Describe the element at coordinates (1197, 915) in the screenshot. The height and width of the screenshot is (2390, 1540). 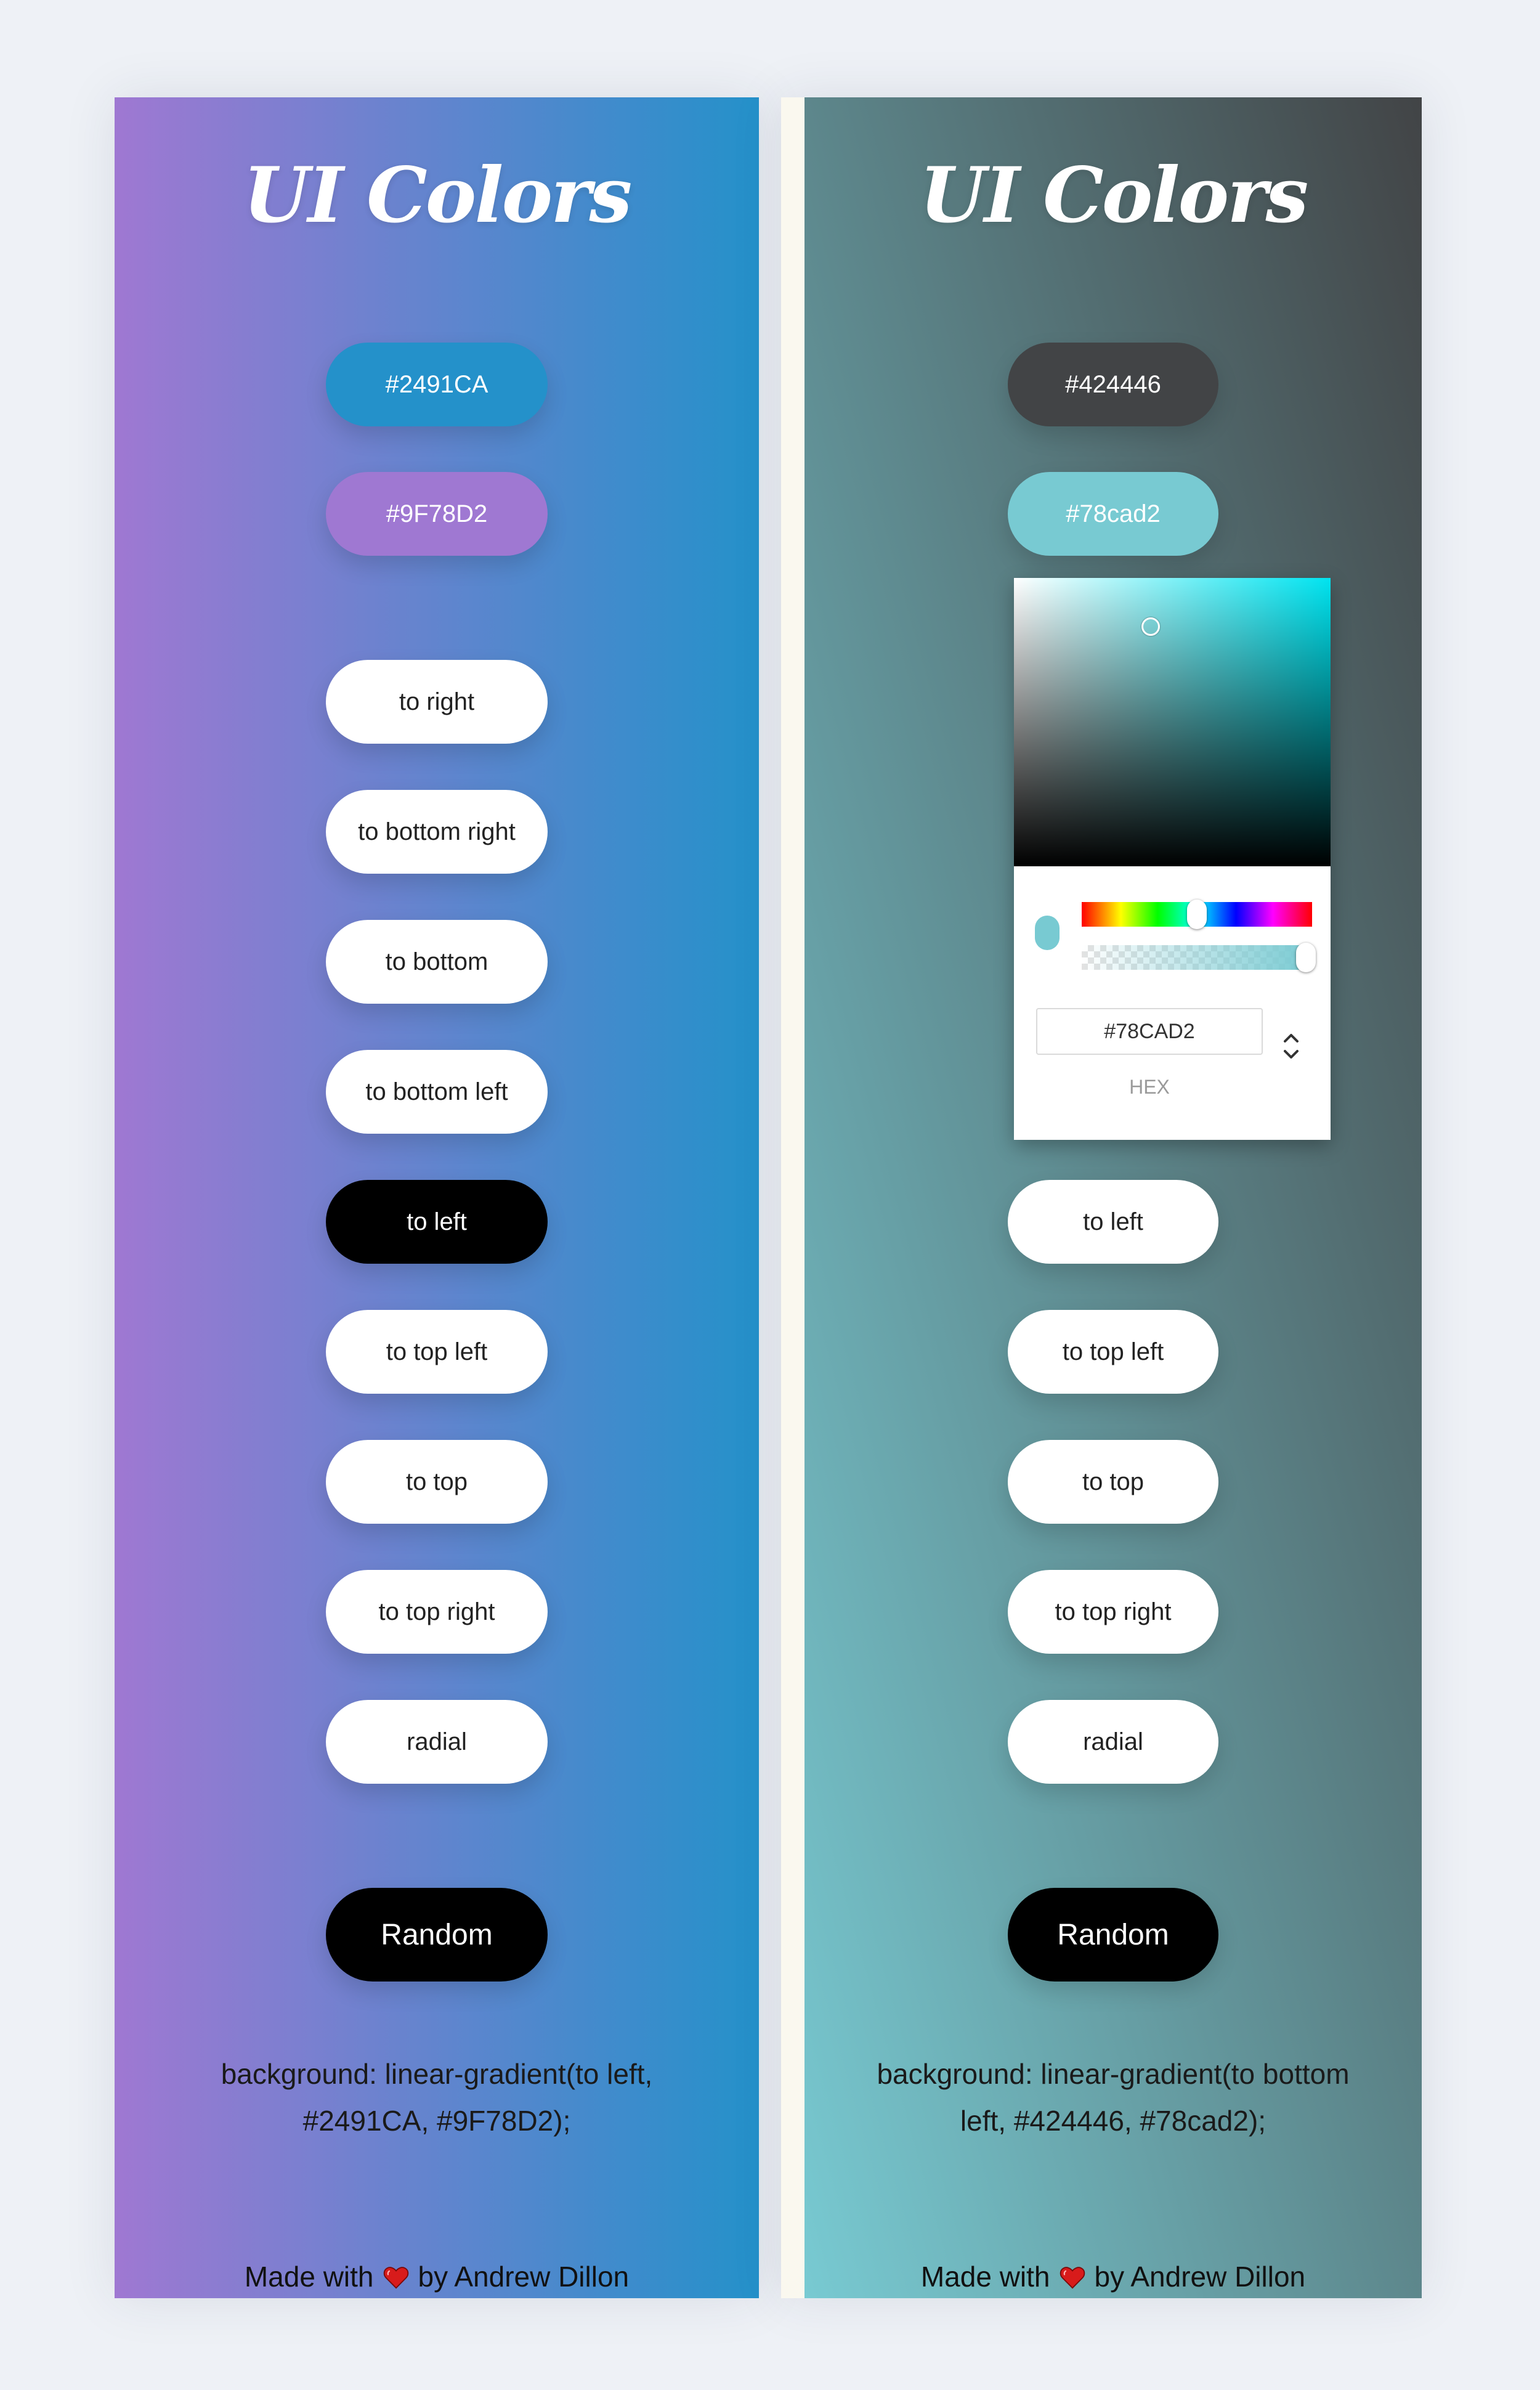
I see `hue-slider-handle` at that location.